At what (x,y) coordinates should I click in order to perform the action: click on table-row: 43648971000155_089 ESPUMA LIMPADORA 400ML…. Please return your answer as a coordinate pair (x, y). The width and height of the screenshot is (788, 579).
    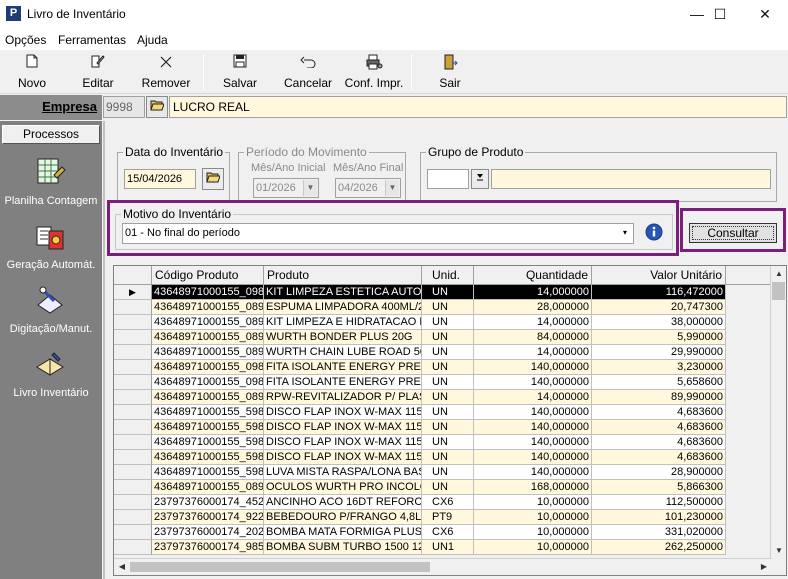
    Looking at the image, I should click on (420, 307).